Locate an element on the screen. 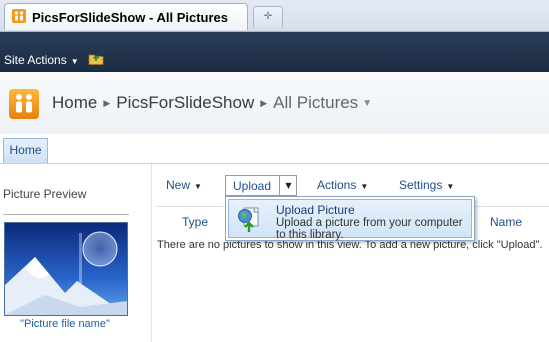 The width and height of the screenshot is (549, 342). breadcrumb-site-link: PicsForSlideShow is located at coordinates (185, 102).